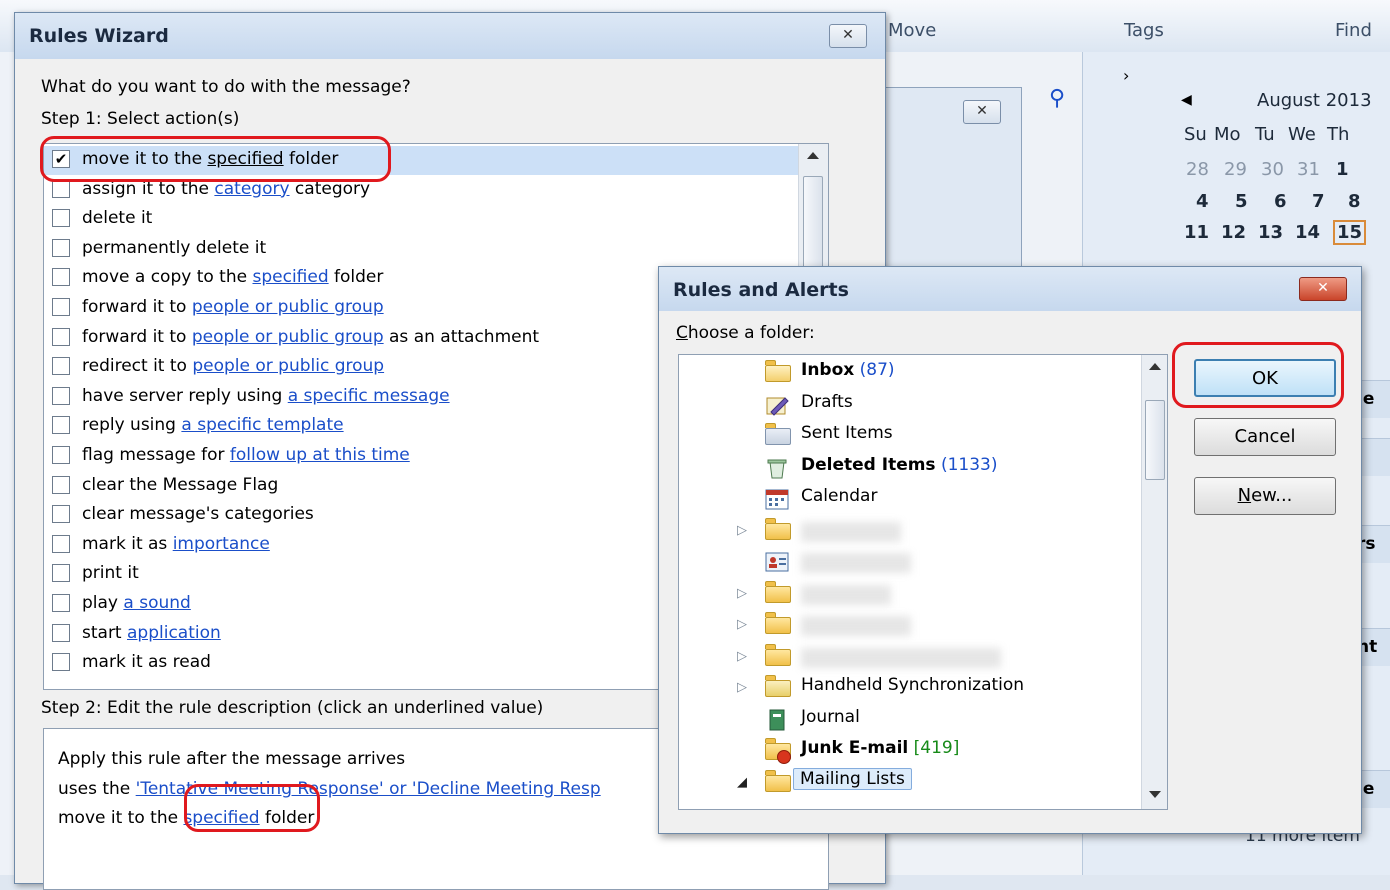  Describe the element at coordinates (848, 370) in the screenshot. I see `folder-label: Inbox (87)` at that location.